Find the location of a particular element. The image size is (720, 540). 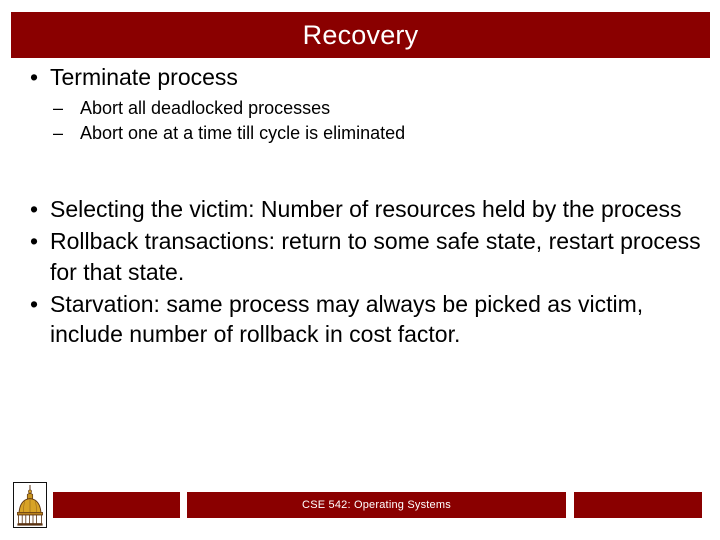

footer-course-label: CSE 542: Operating Systems is located at coordinates (376, 504).